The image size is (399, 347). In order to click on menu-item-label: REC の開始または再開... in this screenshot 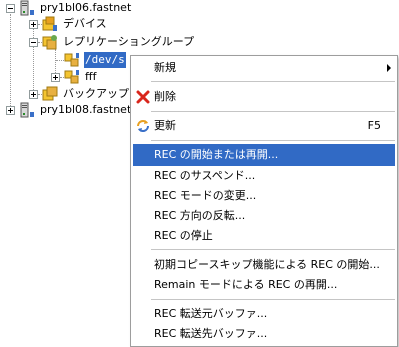, I will do `click(216, 154)`.